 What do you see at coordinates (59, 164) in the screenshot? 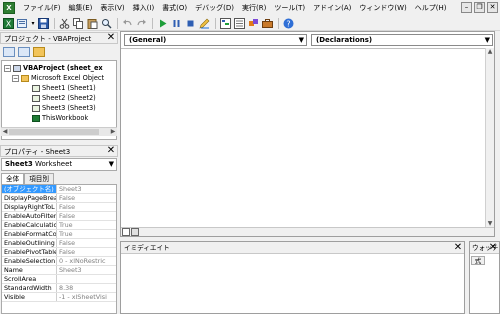
I see `object-selector: Sheet3 Worksheet ▼` at bounding box center [59, 164].